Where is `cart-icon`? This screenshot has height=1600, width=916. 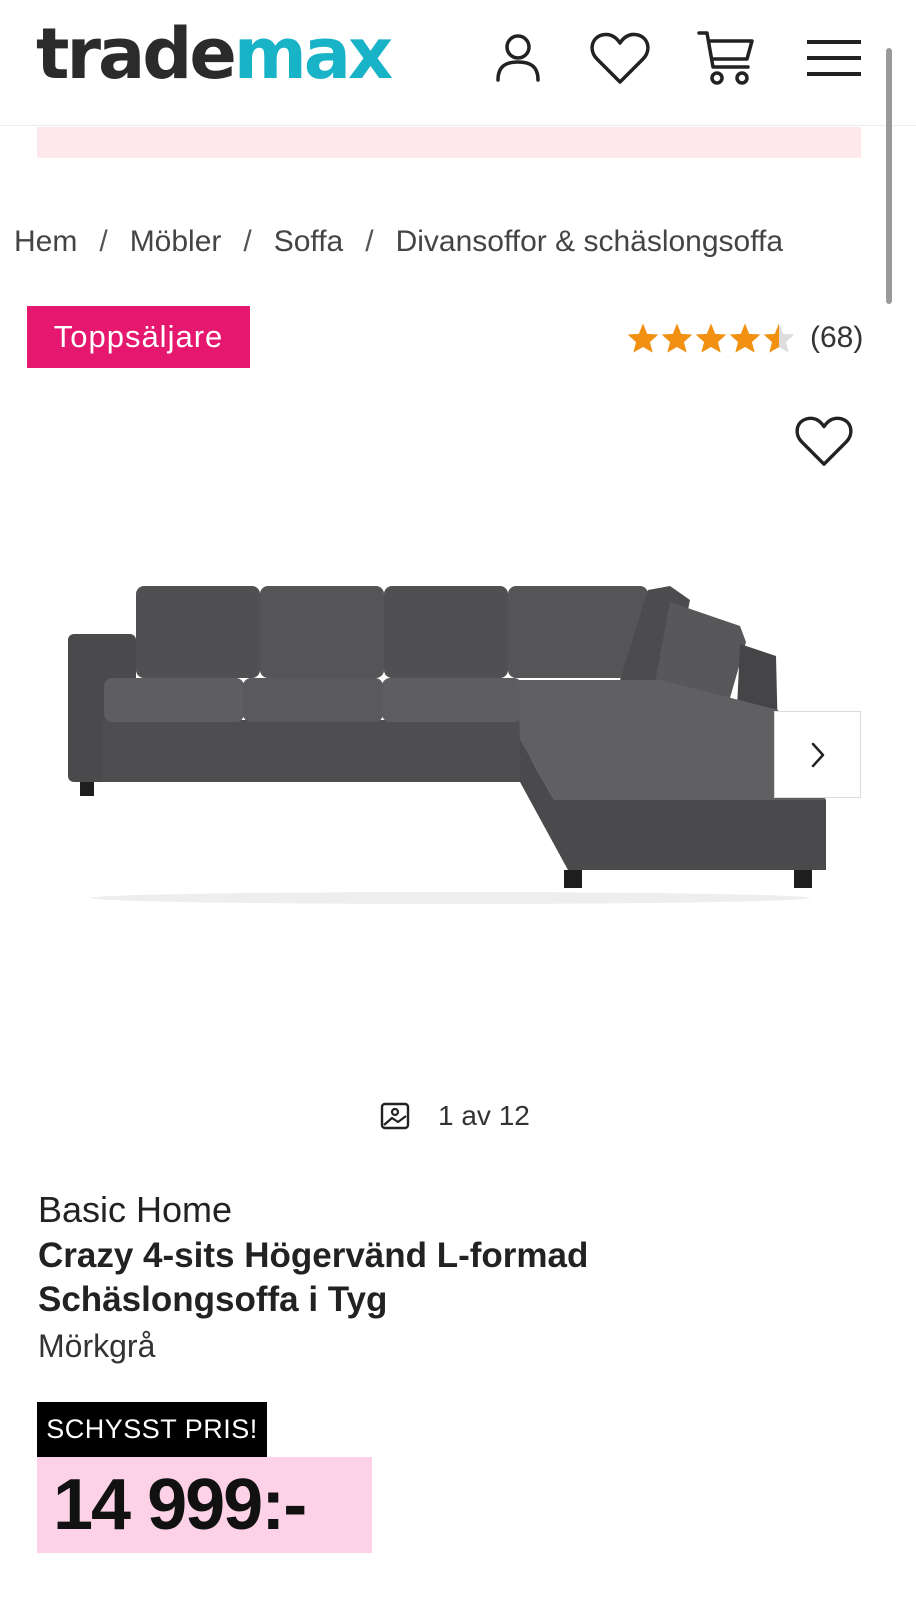 cart-icon is located at coordinates (725, 58).